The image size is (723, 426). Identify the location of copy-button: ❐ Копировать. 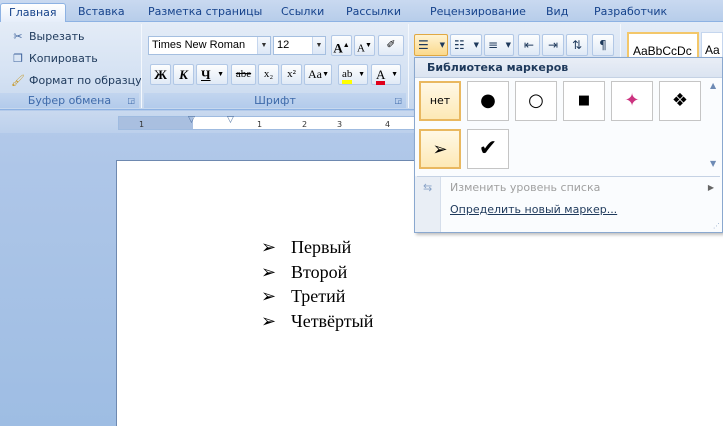
(54, 59).